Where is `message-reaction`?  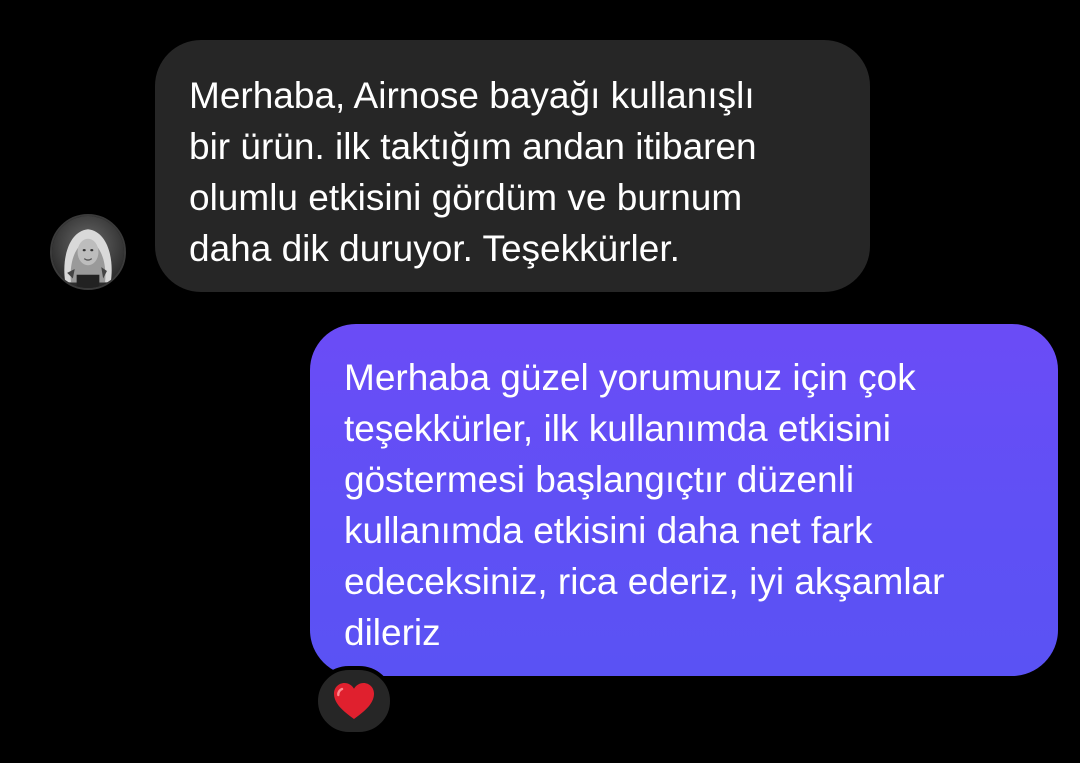
message-reaction is located at coordinates (354, 701).